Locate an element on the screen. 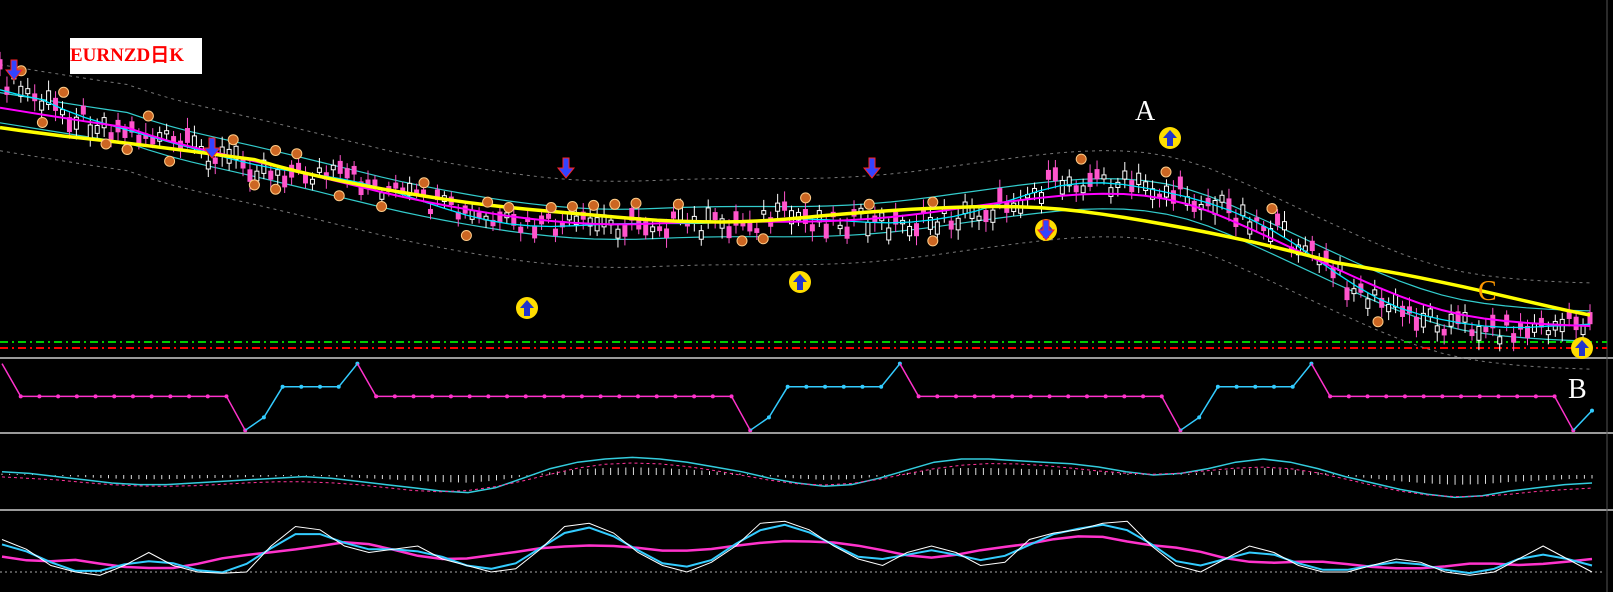 The image size is (1613, 592). symbol-title: EURNZD日K is located at coordinates (136, 56).